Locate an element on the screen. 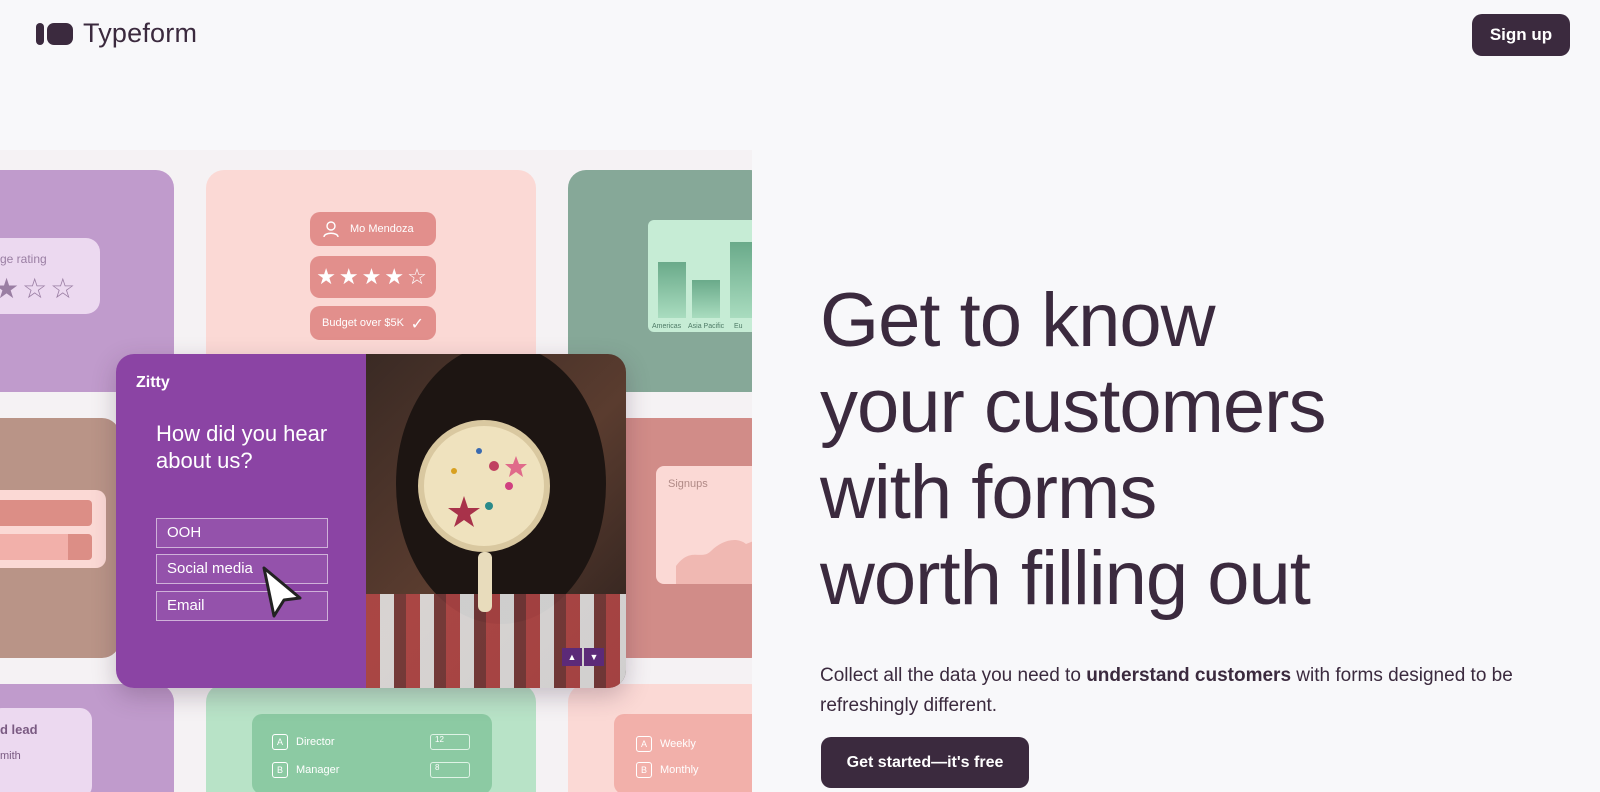  typeform-logo: Typeform is located at coordinates (116, 33).